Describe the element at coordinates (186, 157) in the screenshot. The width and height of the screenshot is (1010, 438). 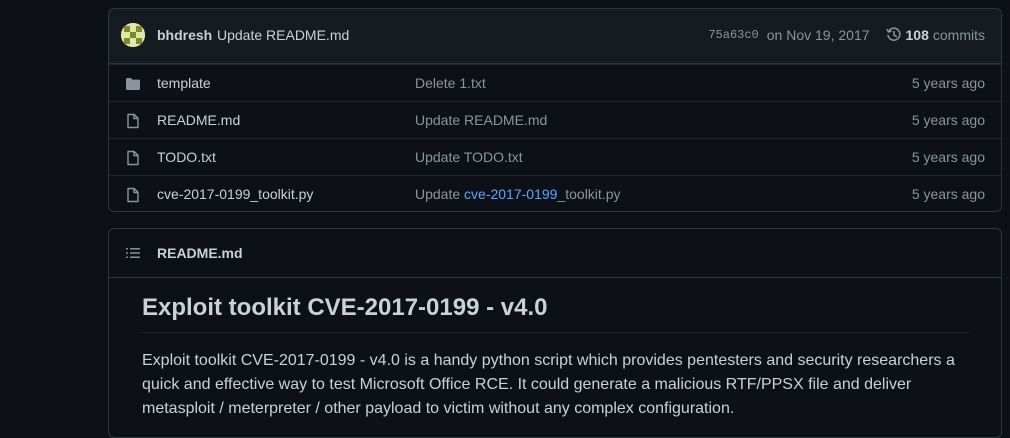
I see `file-name-link: TODO.txt` at that location.